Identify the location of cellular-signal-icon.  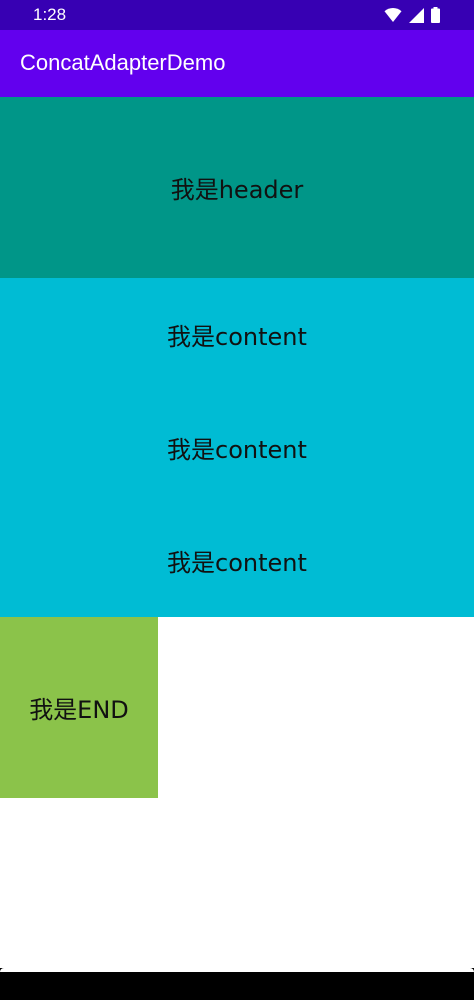
(416, 15).